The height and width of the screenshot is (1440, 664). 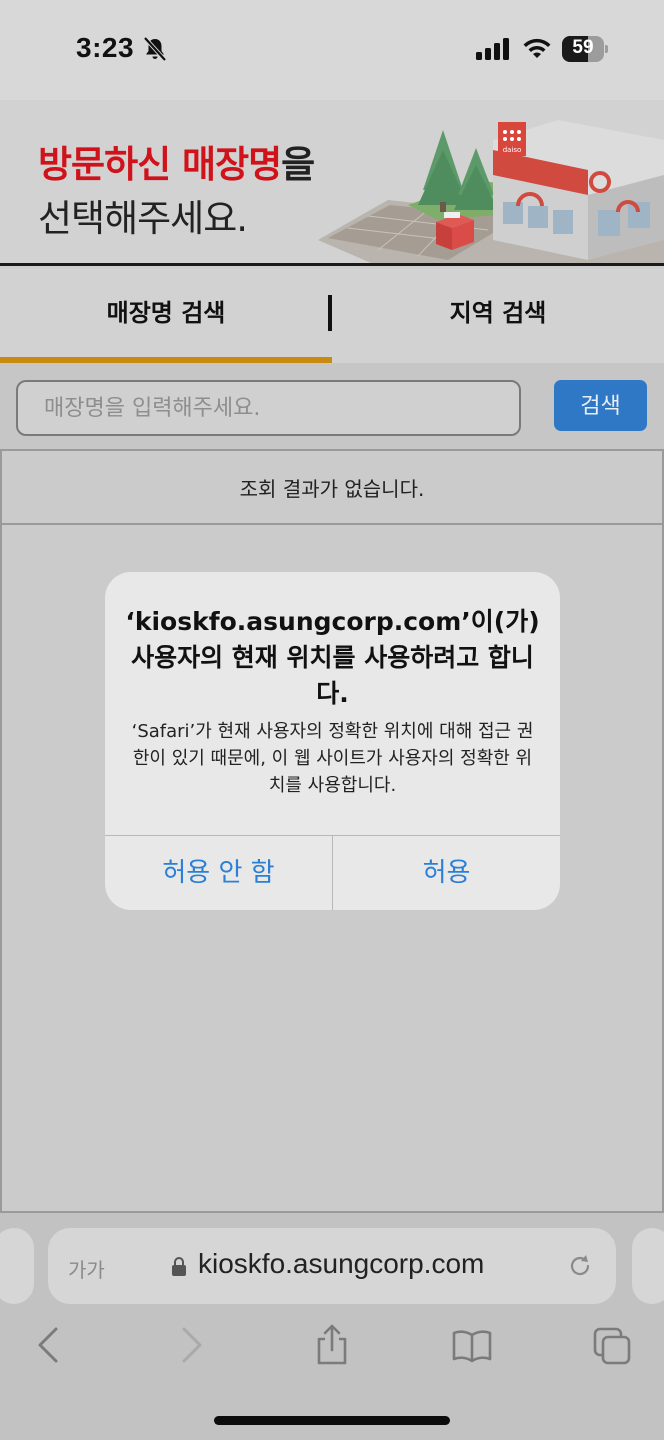 I want to click on share-icon, so click(x=332, y=1345).